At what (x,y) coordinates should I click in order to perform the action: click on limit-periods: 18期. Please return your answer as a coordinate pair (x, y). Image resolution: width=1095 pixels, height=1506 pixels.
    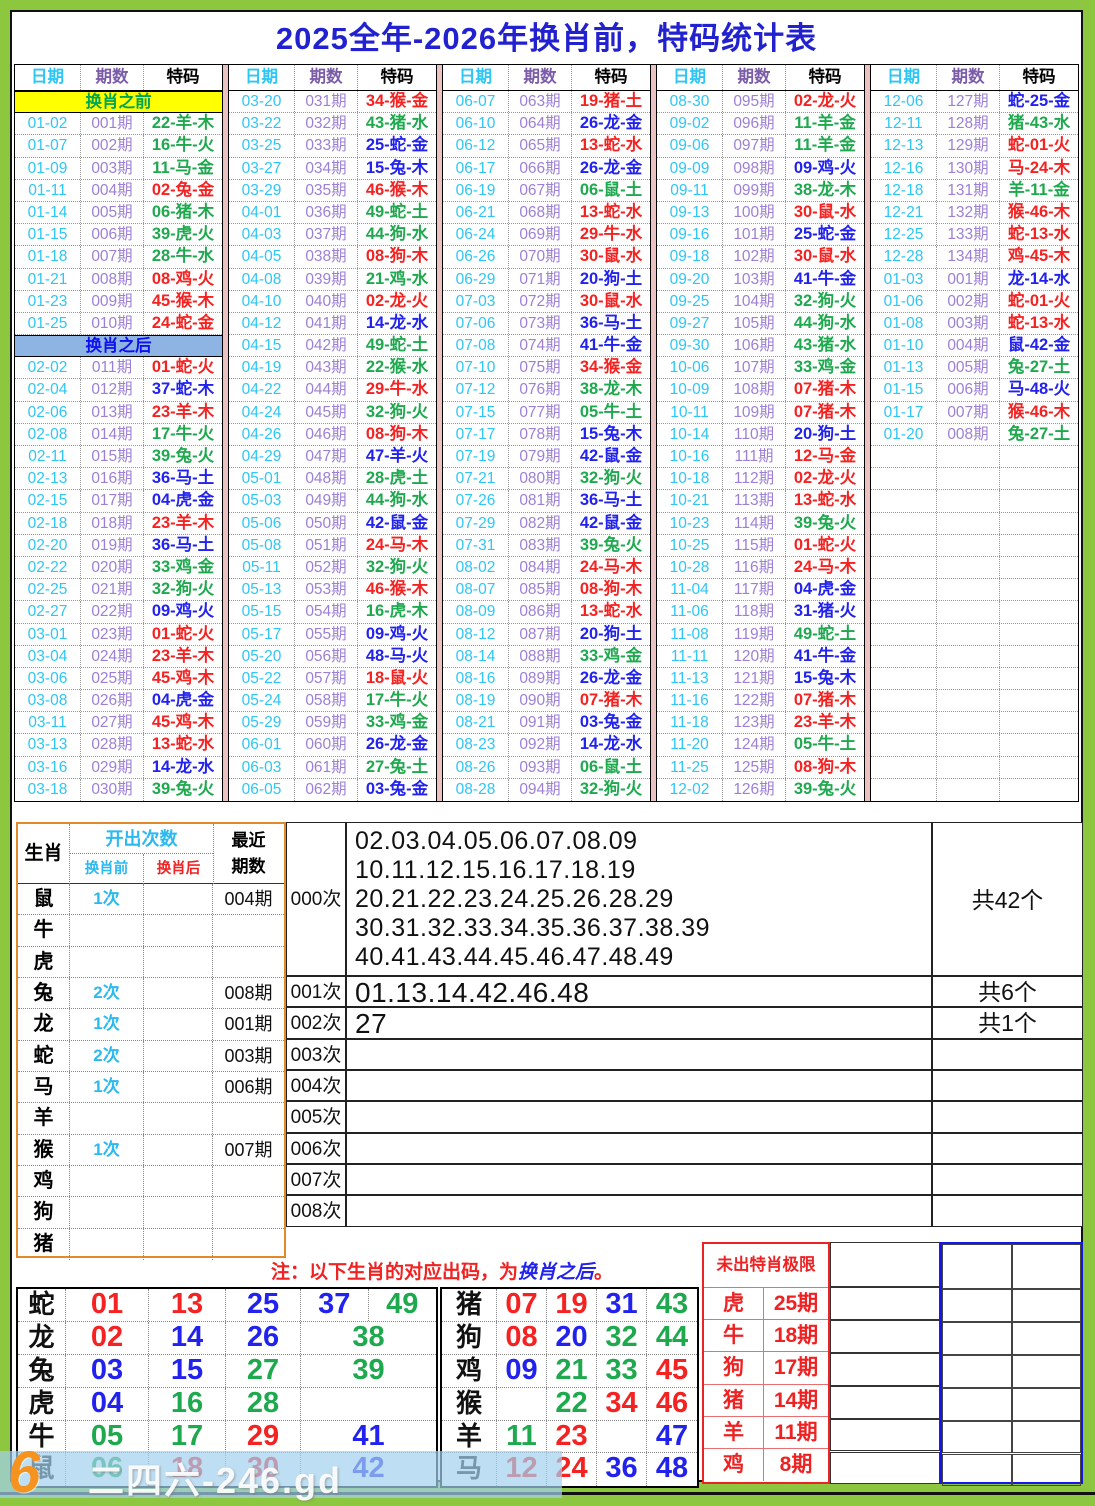
    Looking at the image, I should click on (796, 1336).